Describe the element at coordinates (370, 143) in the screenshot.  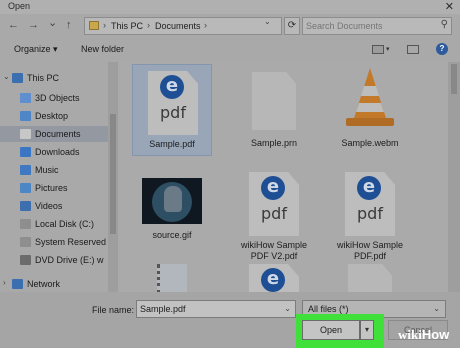
I see `file-name: Sample.webm` at that location.